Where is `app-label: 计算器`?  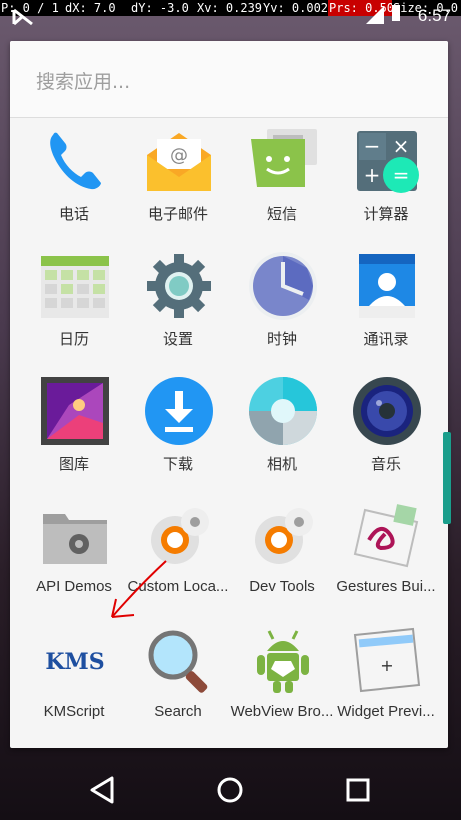
app-label: 计算器 is located at coordinates (386, 214).